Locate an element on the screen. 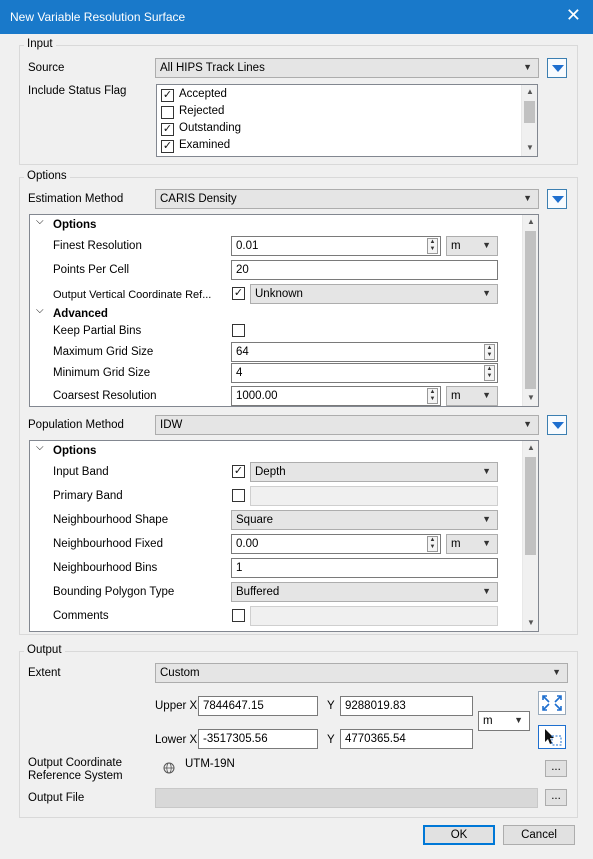 This screenshot has height=859, width=593. estimation-scrollbar: ▲ ▼ is located at coordinates (530, 310).